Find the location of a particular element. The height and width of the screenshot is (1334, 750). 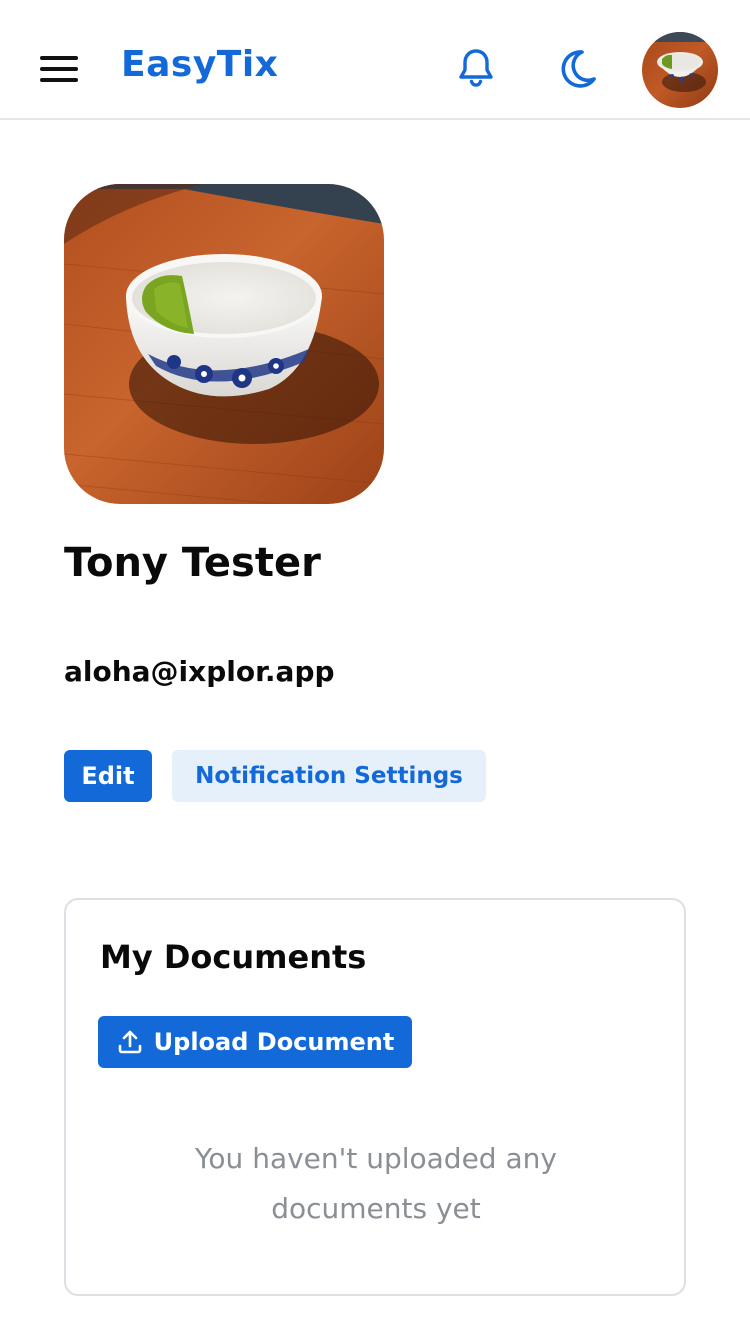

user-email: aloha@ixplor.app is located at coordinates (199, 671).